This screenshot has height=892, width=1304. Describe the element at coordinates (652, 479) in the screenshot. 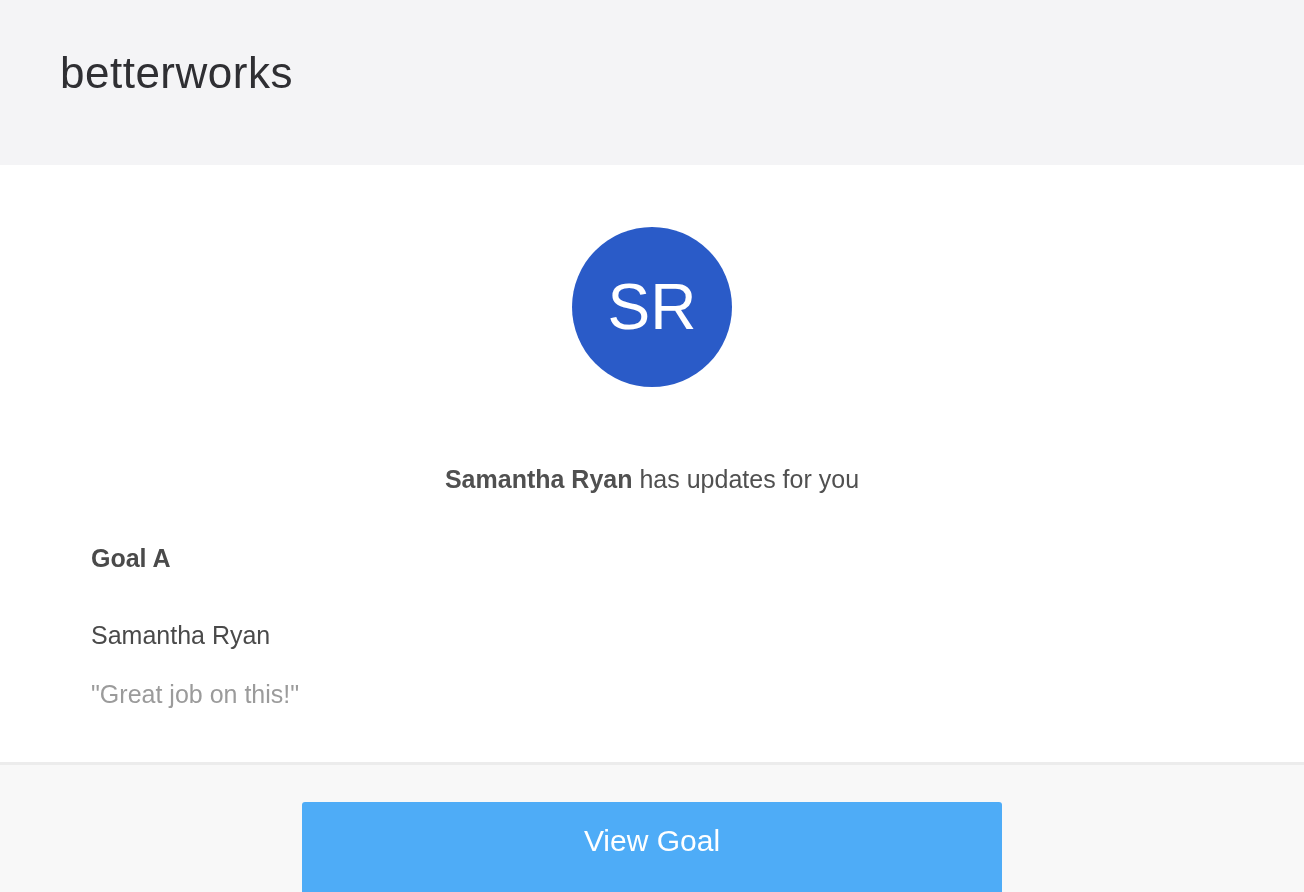

I see `headline: Samantha Ryan has updates for you` at that location.